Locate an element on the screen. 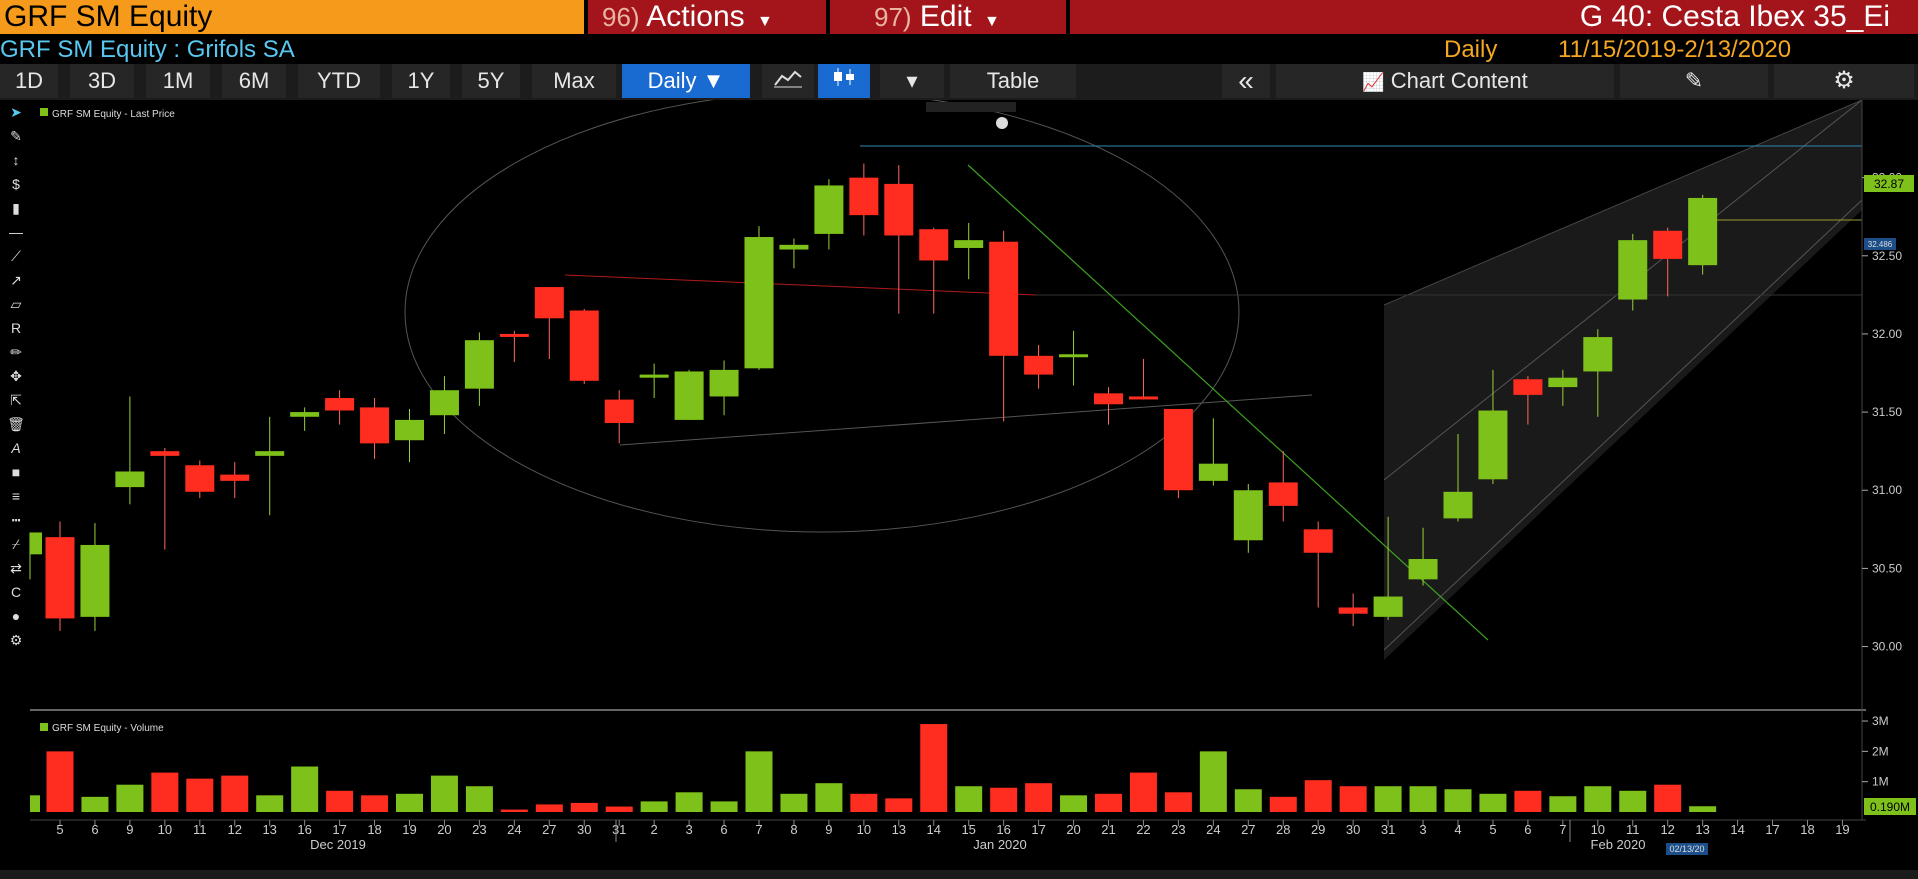  range-1m-button: 1M is located at coordinates (178, 81).